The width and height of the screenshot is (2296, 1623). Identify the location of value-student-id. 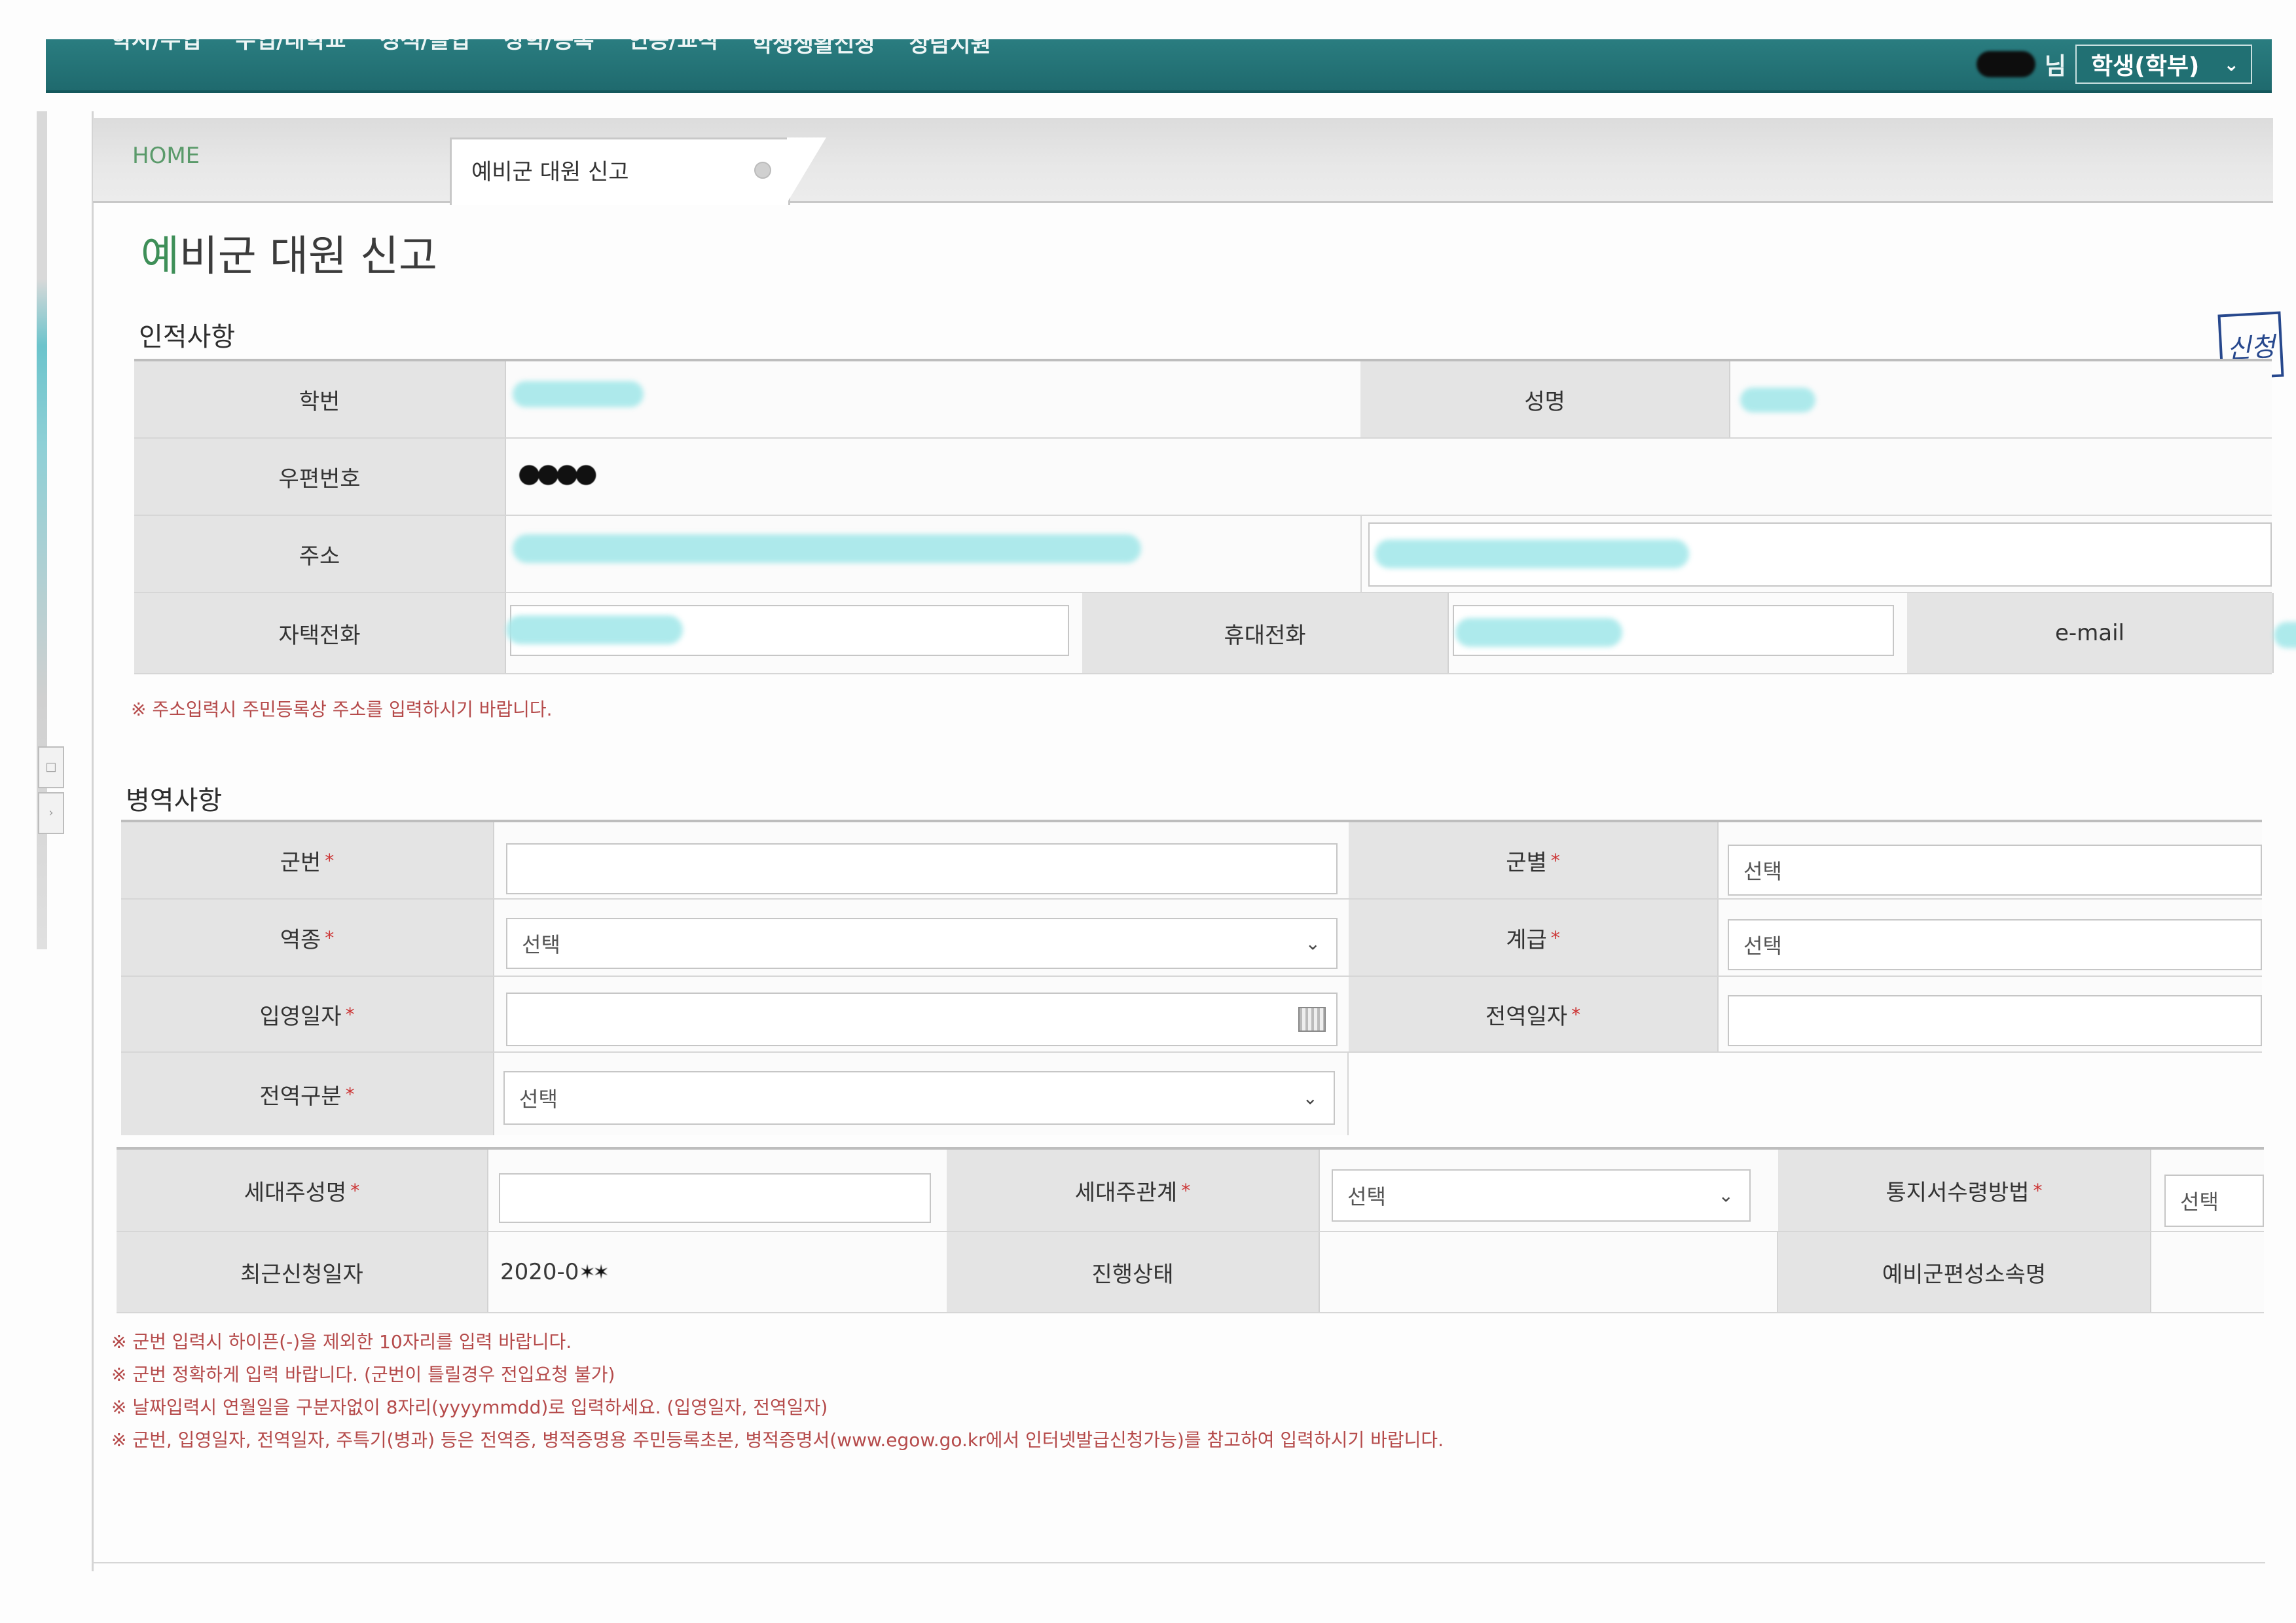
(933, 399).